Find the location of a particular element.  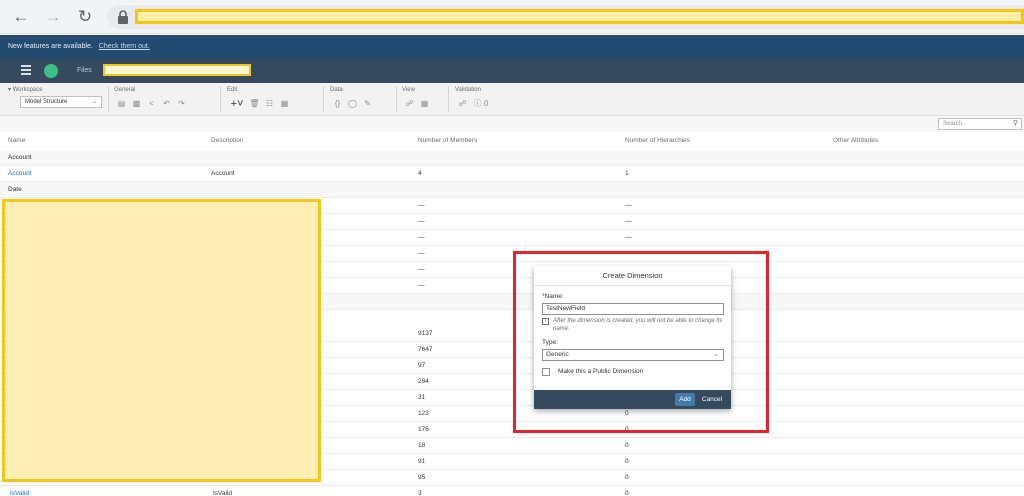

row-members: 97 is located at coordinates (422, 365).